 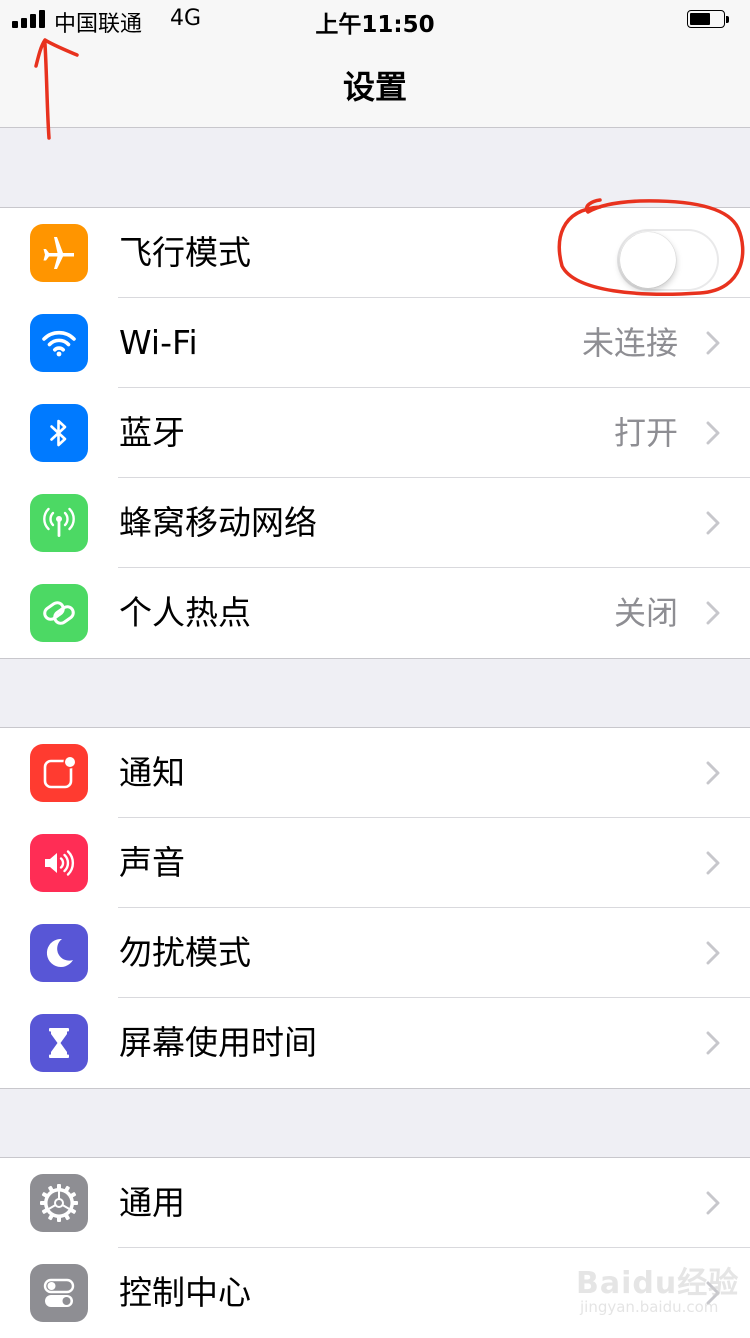 I want to click on settings-row-wifi: Wi-Fi 未连接, so click(x=375, y=343).